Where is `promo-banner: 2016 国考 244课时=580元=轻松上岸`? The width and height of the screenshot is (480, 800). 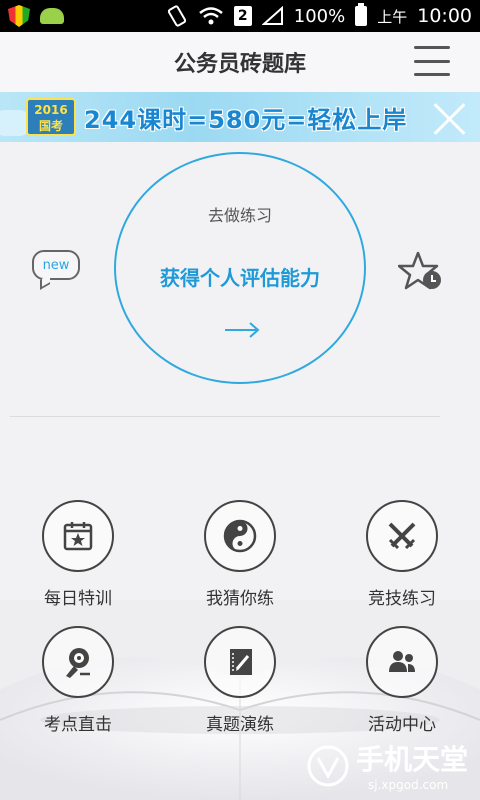
promo-banner: 2016 国考 244课时=580元=轻松上岸 is located at coordinates (240, 117).